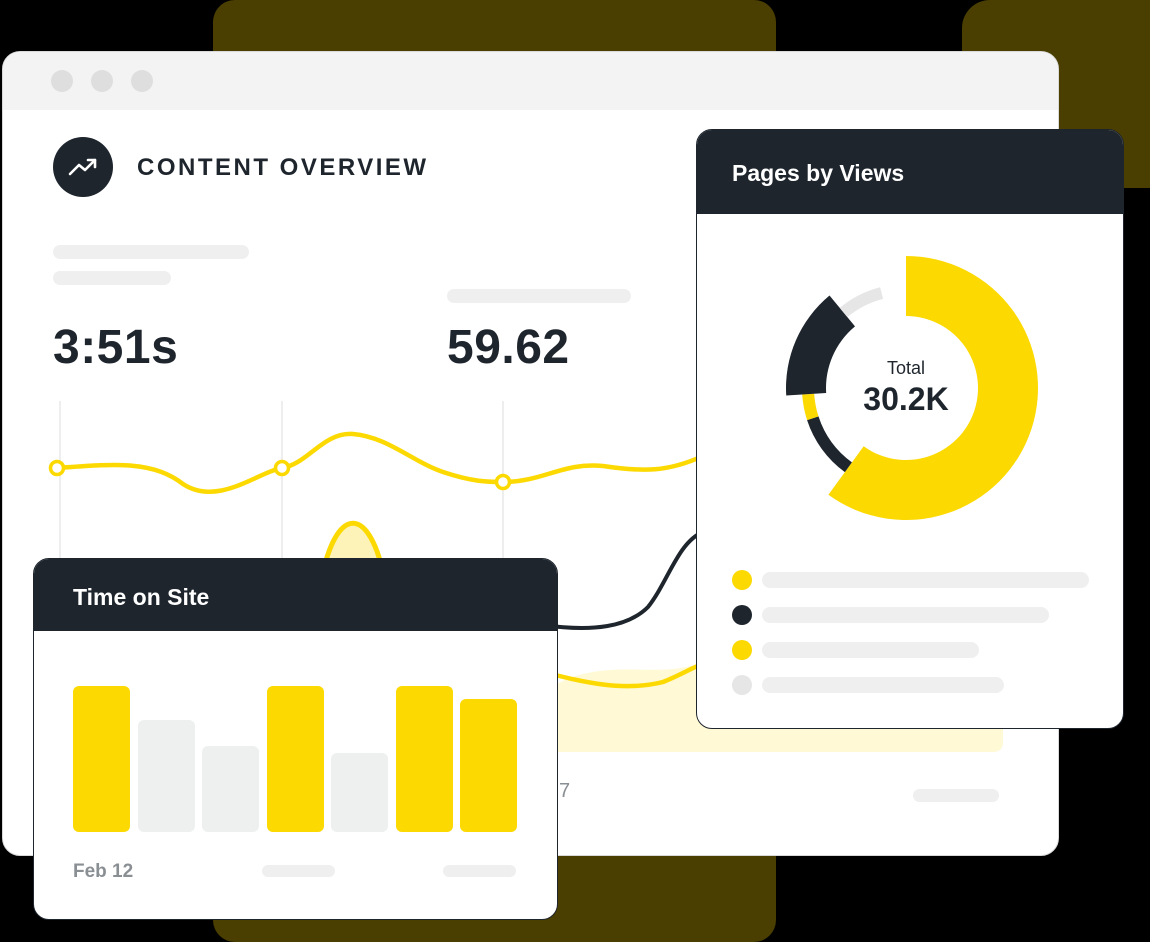 This screenshot has height=942, width=1150. I want to click on x-axis-label: 7, so click(565, 791).